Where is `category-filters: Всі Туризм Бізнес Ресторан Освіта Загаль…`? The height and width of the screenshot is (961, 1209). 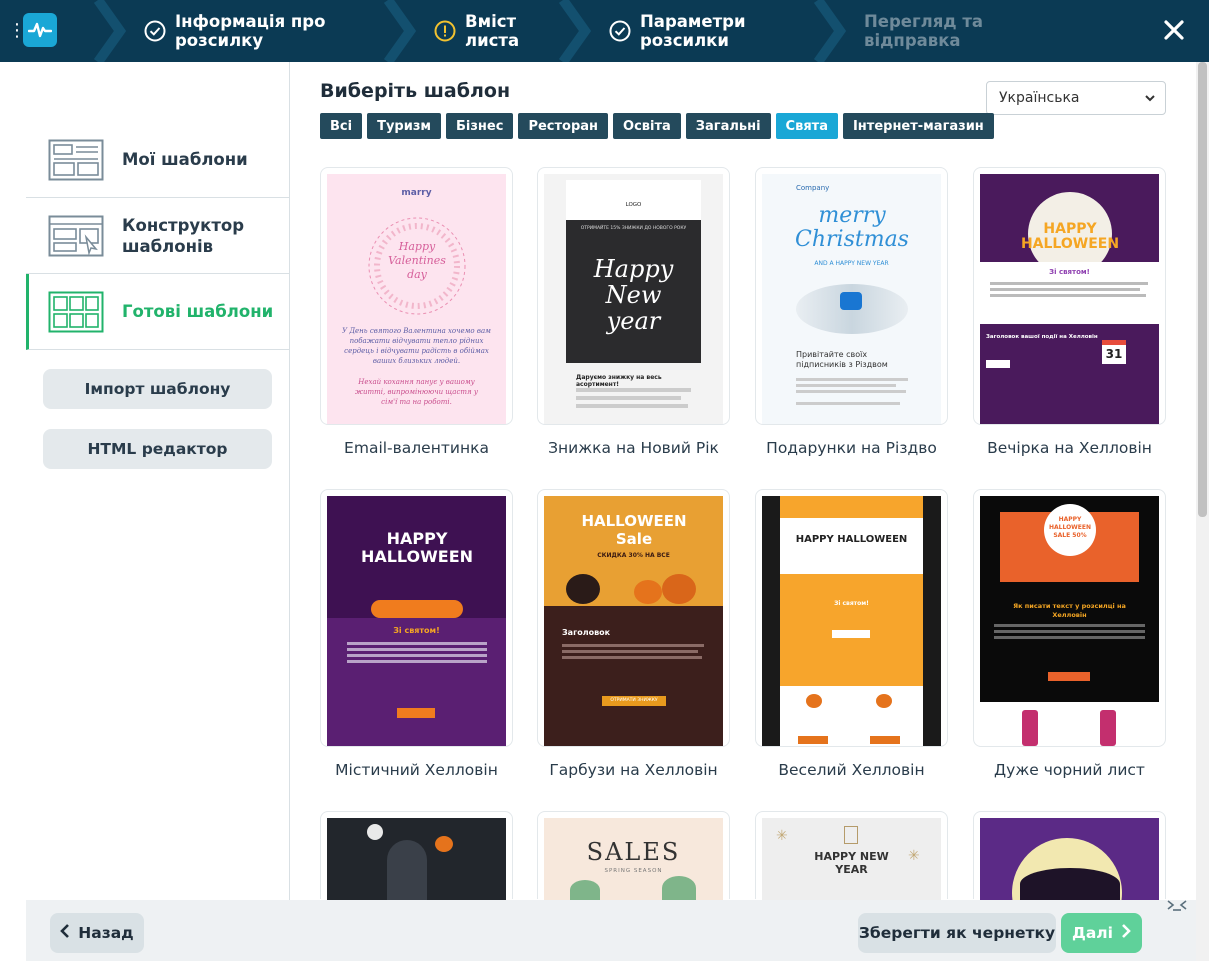 category-filters: Всі Туризм Бізнес Ресторан Освіта Загаль… is located at coordinates (657, 126).